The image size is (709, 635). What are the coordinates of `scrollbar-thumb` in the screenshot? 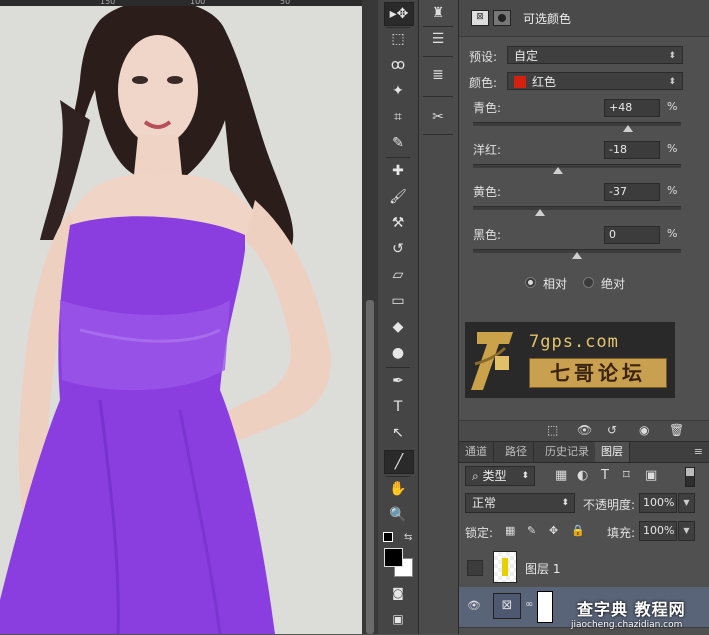 It's located at (370, 467).